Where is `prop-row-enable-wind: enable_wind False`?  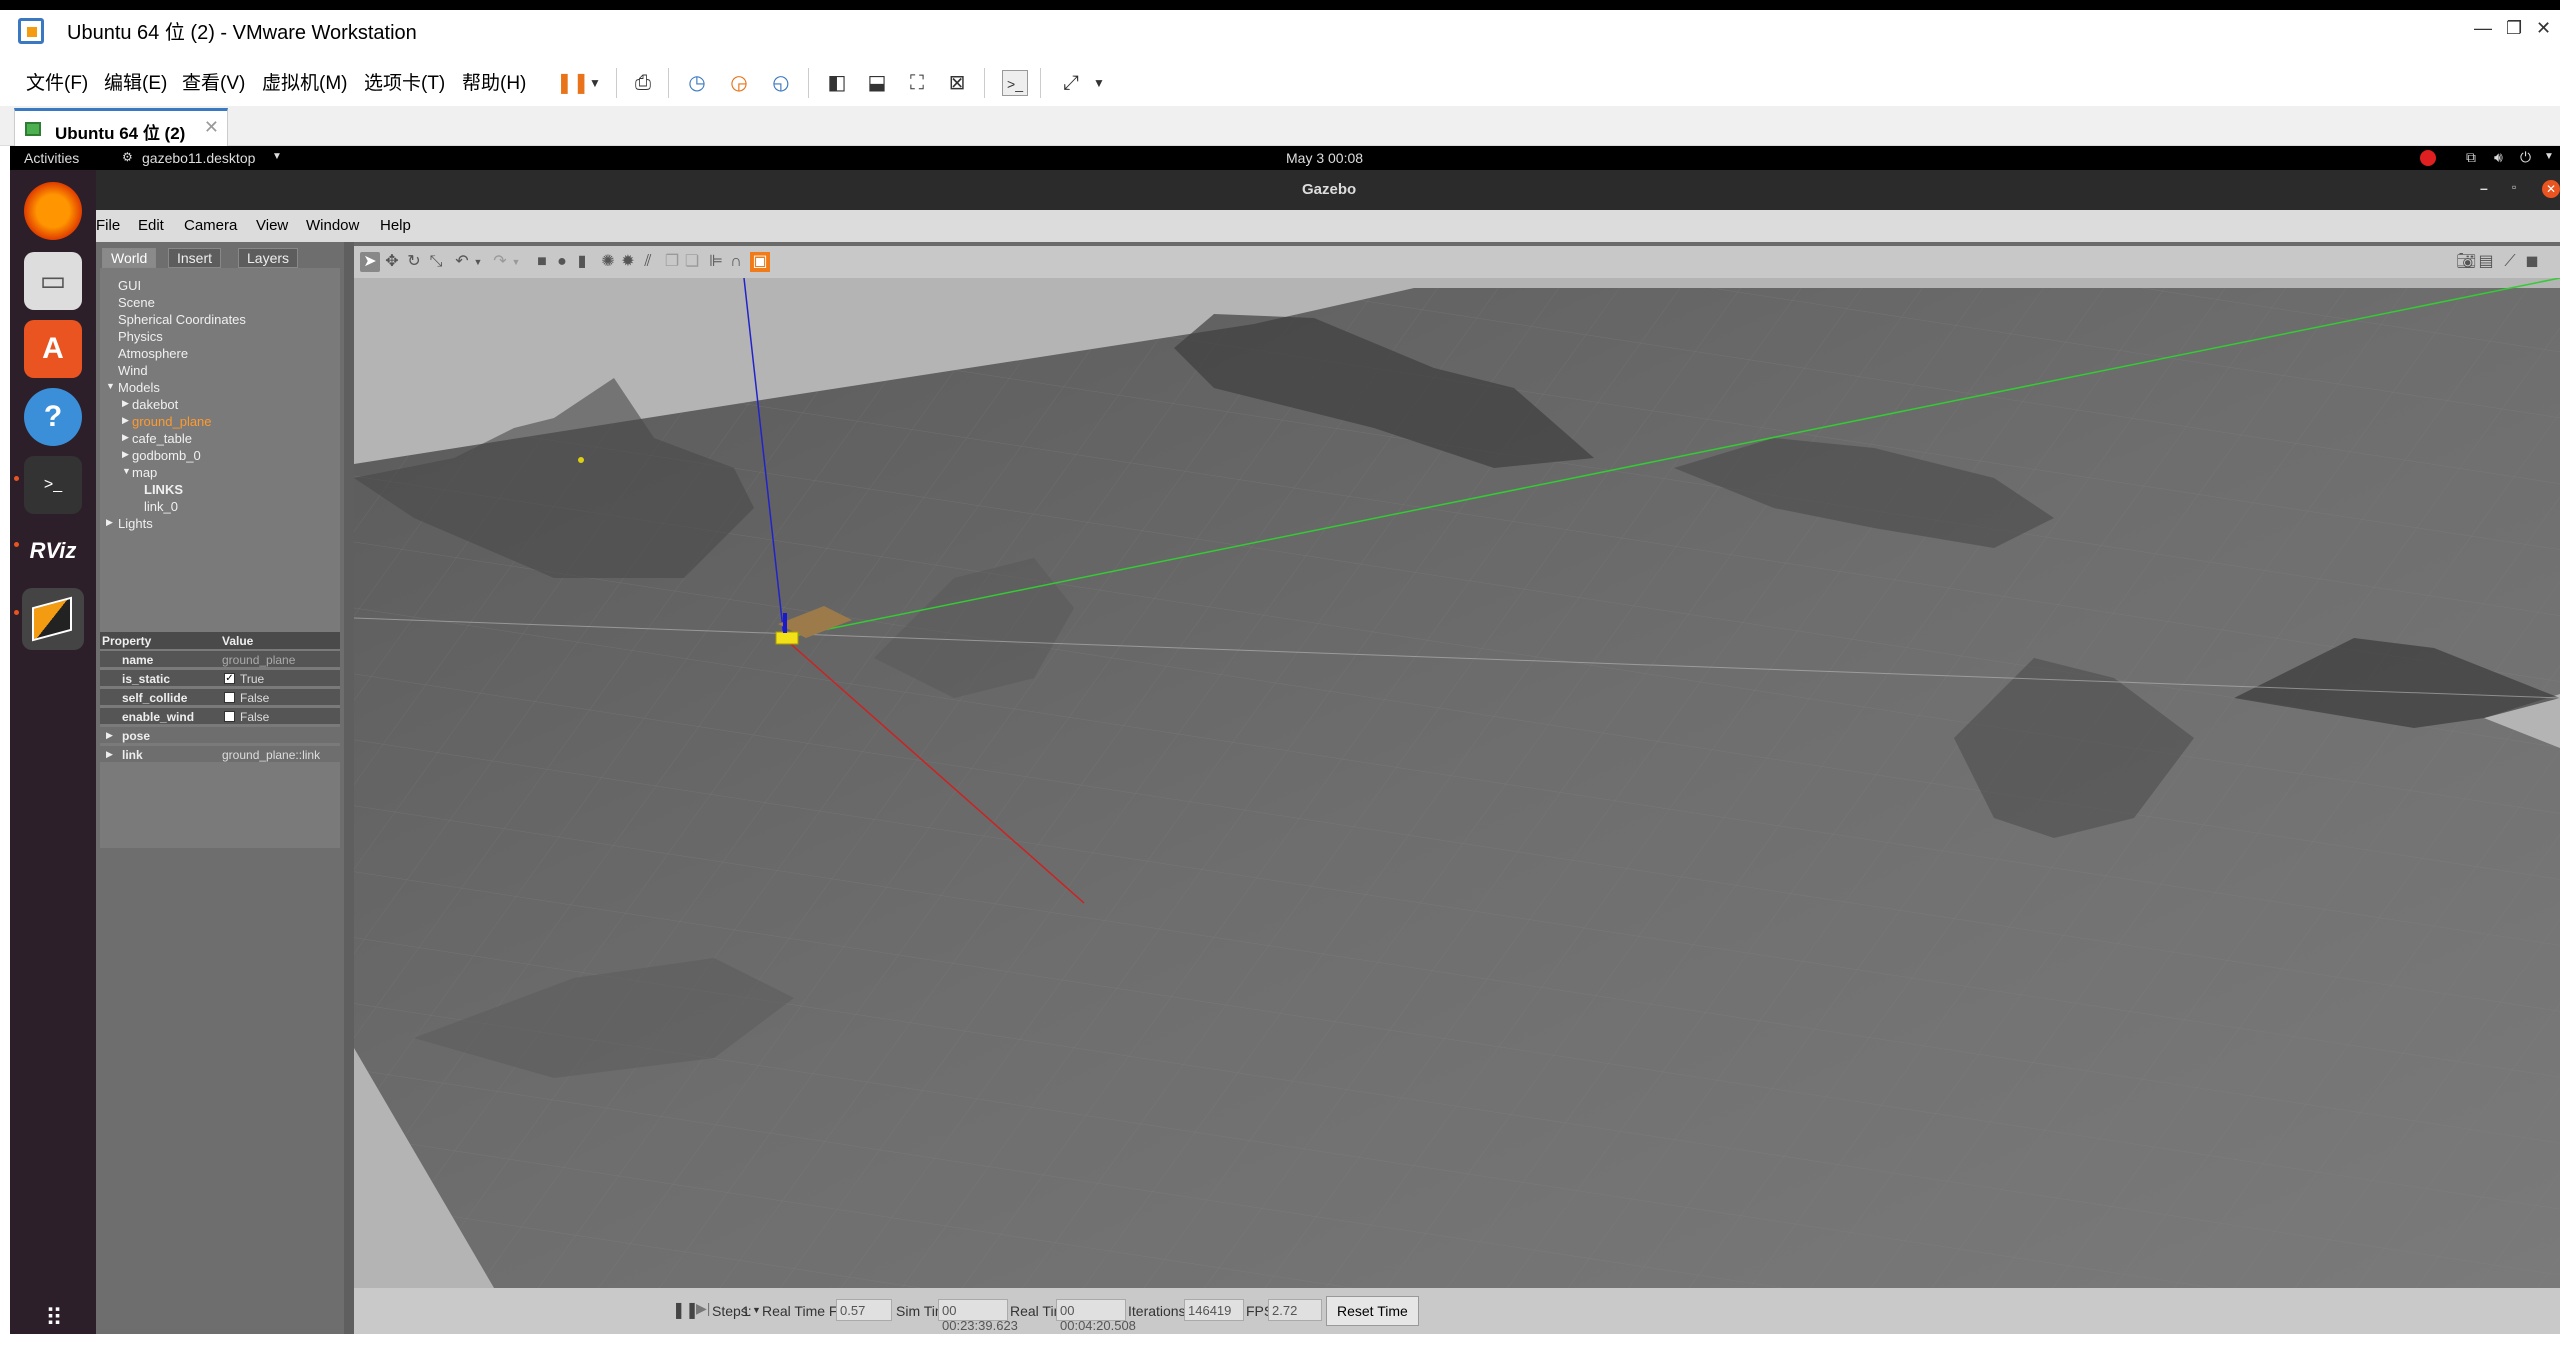
prop-row-enable-wind: enable_wind False is located at coordinates (220, 716).